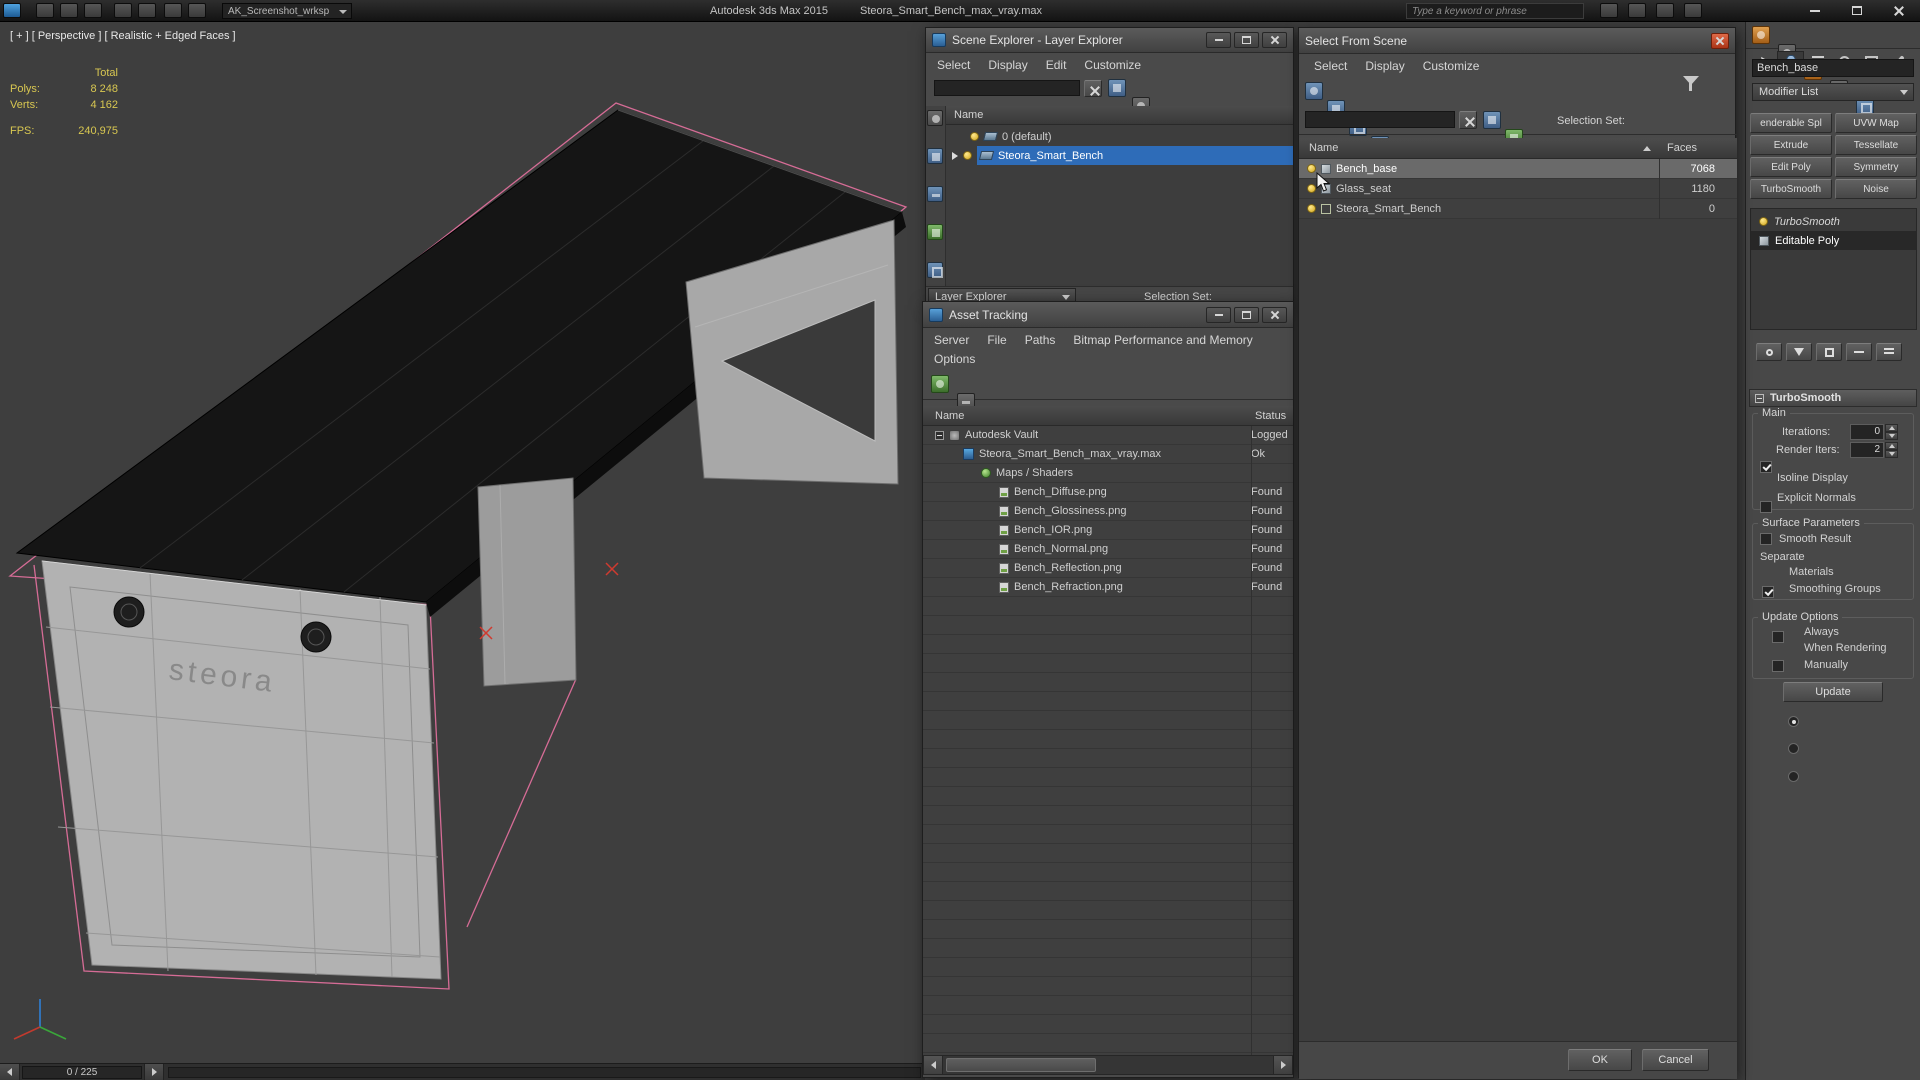 The image size is (1920, 1080). Describe the element at coordinates (1108, 511) in the screenshot. I see `asset-row: Bench_Glossiness.png Found` at that location.